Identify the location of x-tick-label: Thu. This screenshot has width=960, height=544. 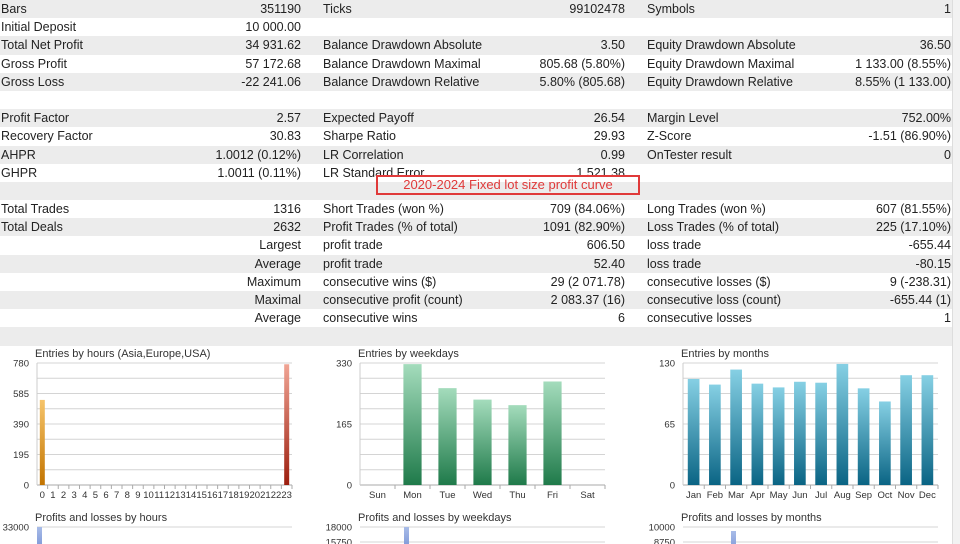
(517, 495).